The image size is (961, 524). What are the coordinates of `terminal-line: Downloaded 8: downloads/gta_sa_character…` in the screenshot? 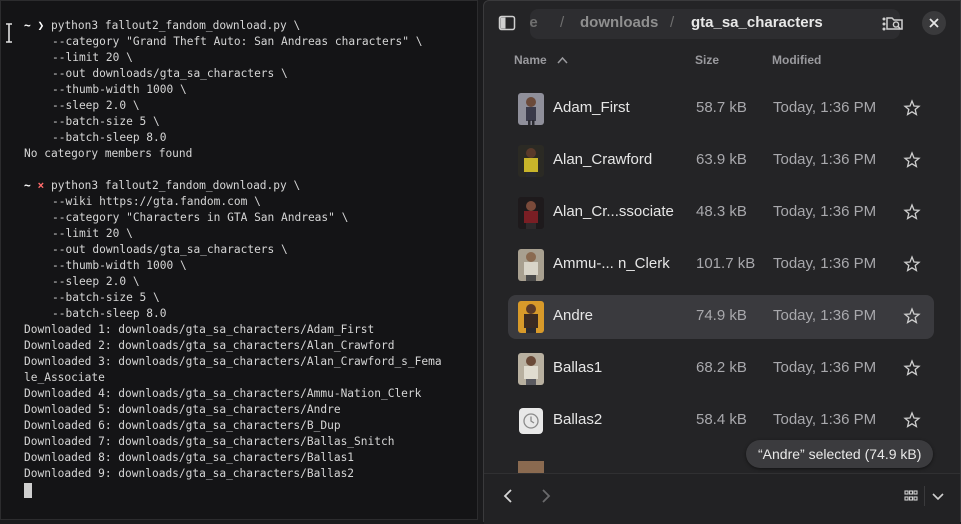 It's located at (189, 457).